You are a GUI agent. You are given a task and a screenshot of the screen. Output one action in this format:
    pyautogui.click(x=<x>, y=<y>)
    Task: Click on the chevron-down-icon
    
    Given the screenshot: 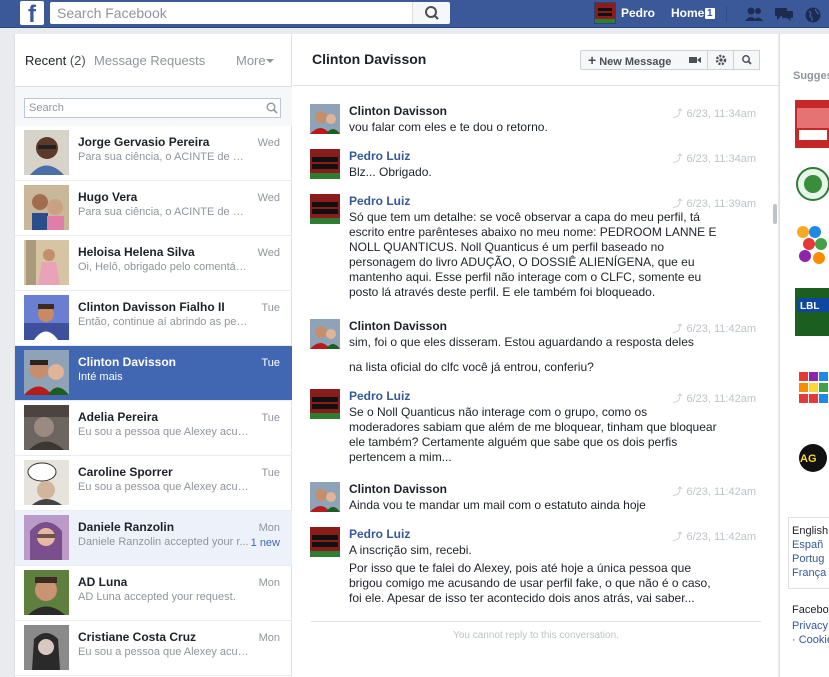 What is the action you would take?
    pyautogui.click(x=270, y=61)
    